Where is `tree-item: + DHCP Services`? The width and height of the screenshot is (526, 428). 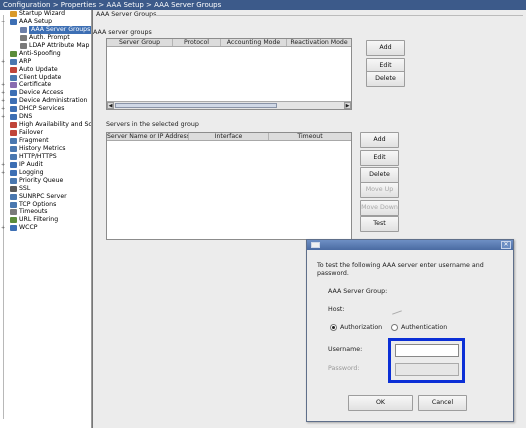
tree-item: + DHCP Services is located at coordinates (45, 109).